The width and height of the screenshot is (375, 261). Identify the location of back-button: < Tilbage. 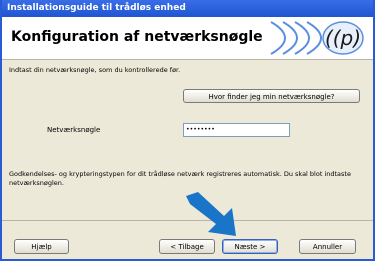
(187, 246).